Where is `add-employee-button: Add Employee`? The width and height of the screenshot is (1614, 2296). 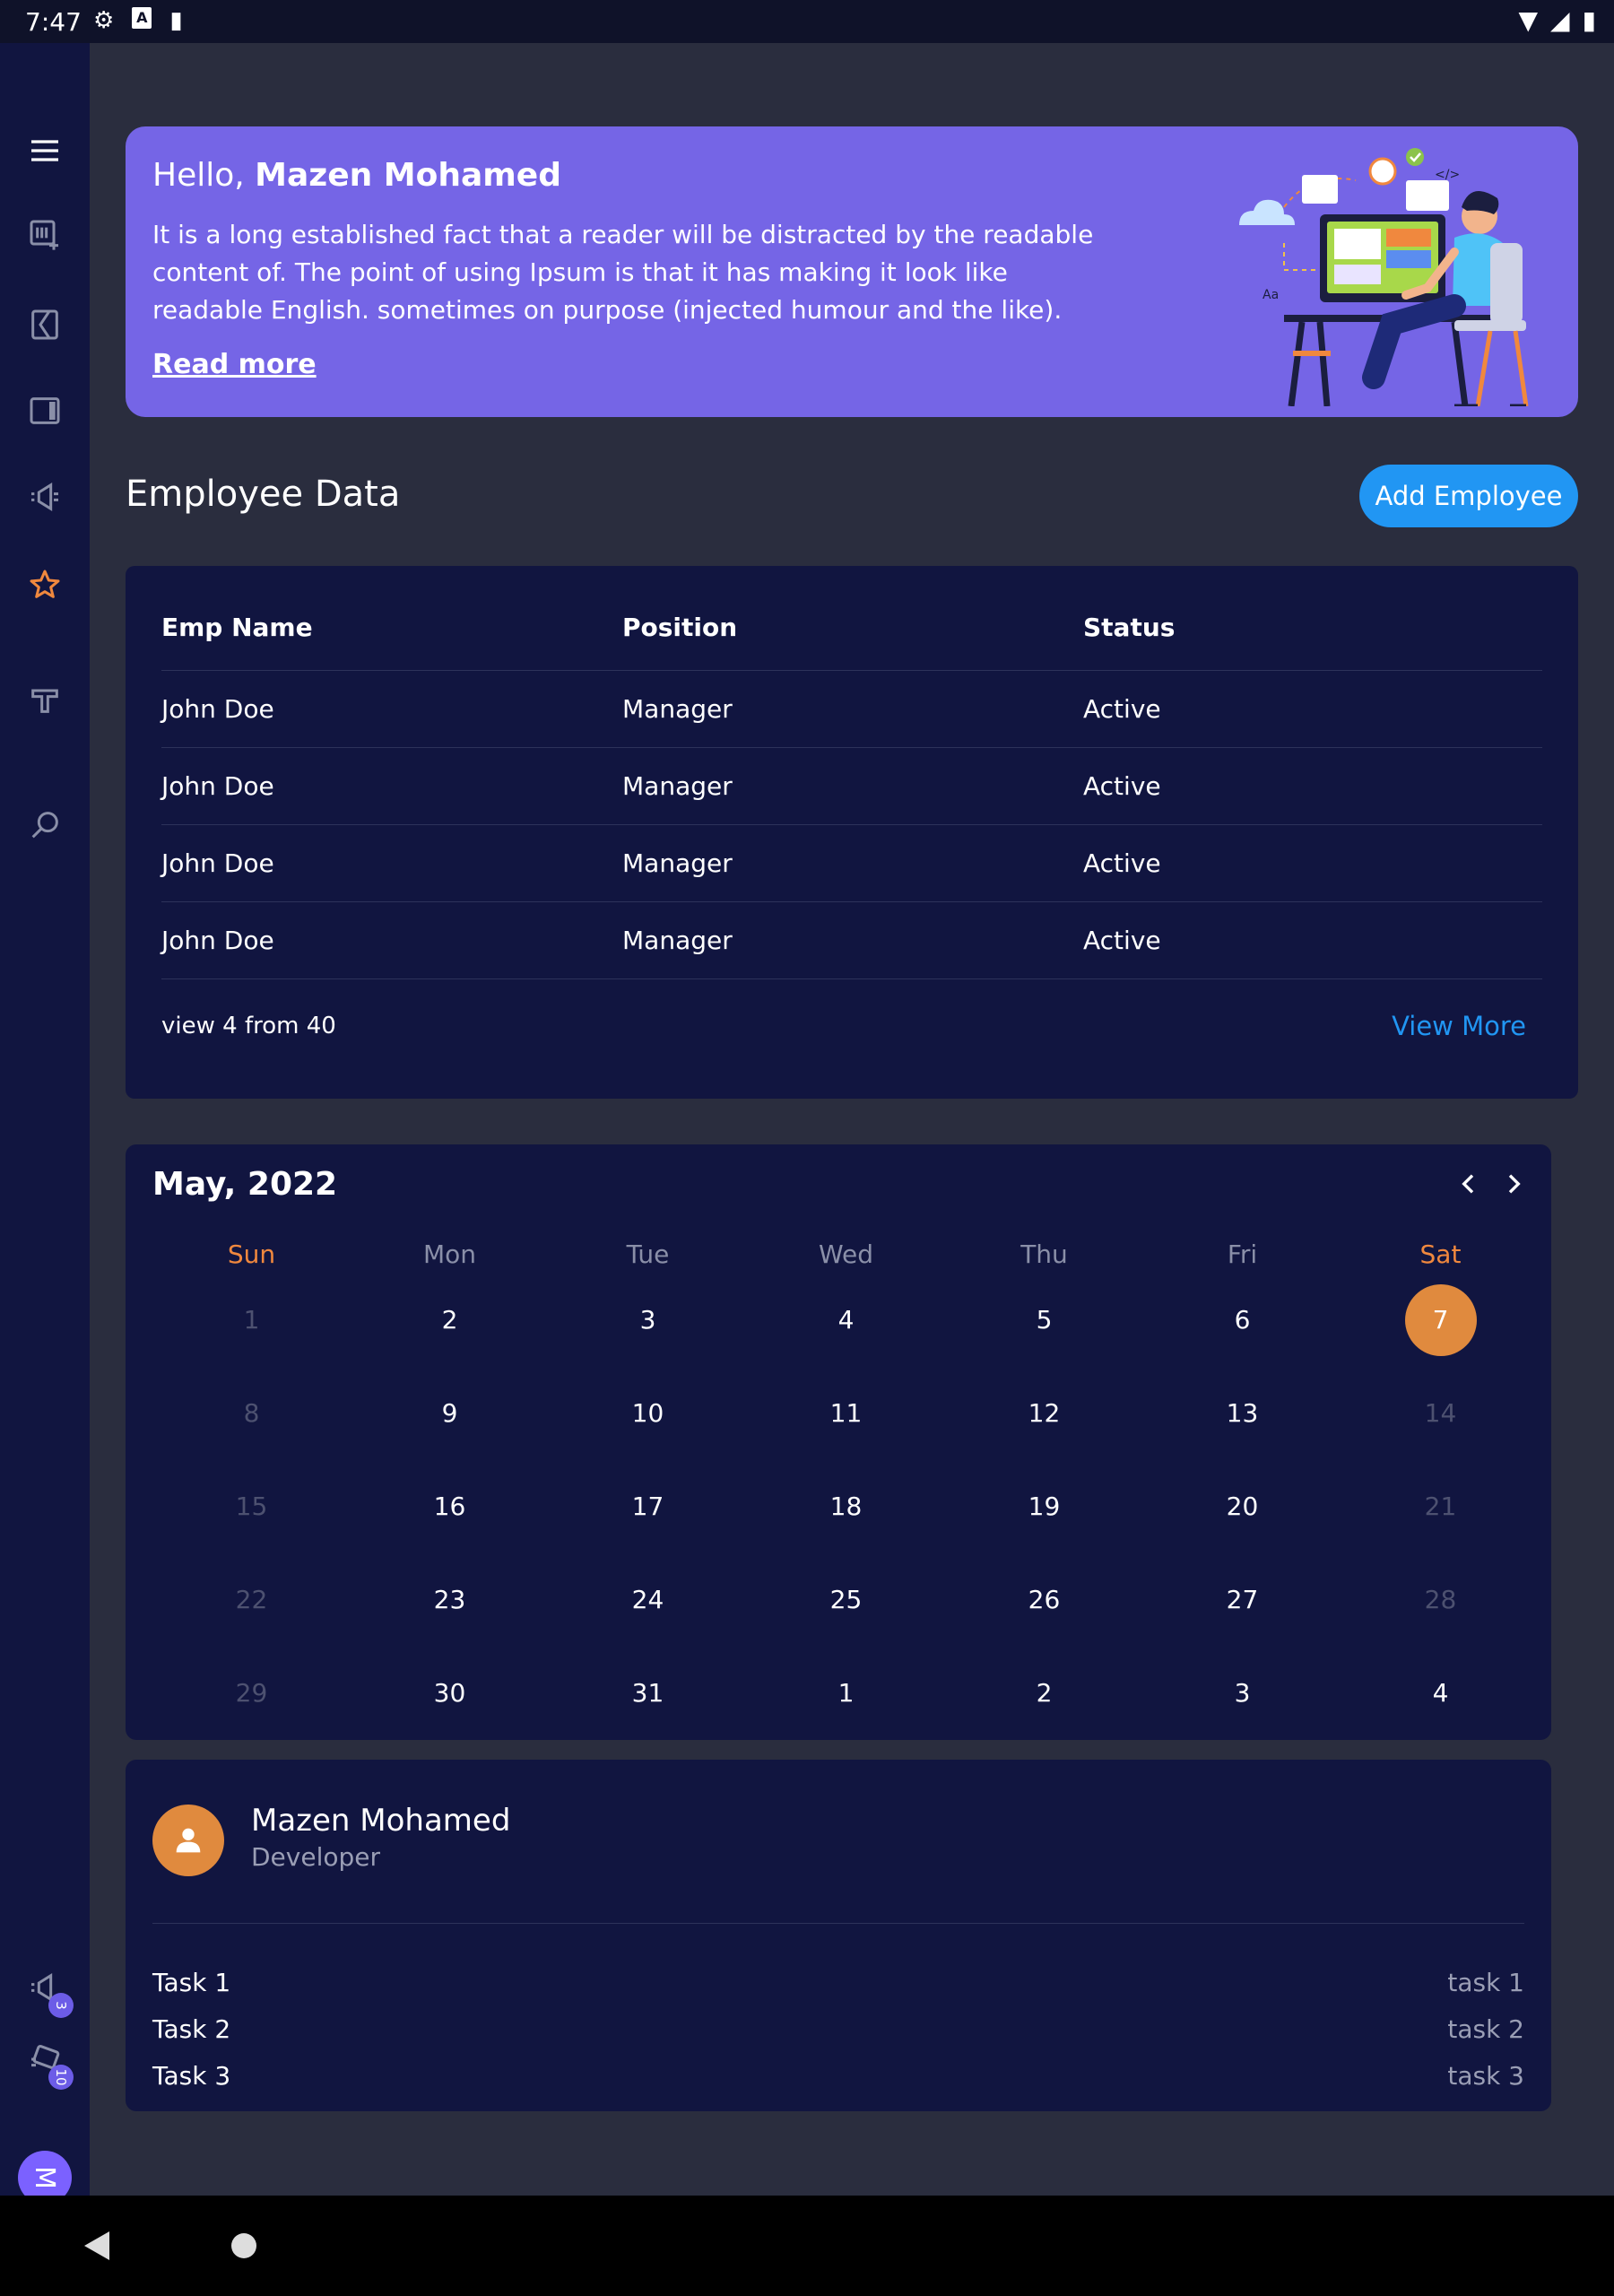 add-employee-button: Add Employee is located at coordinates (1468, 496).